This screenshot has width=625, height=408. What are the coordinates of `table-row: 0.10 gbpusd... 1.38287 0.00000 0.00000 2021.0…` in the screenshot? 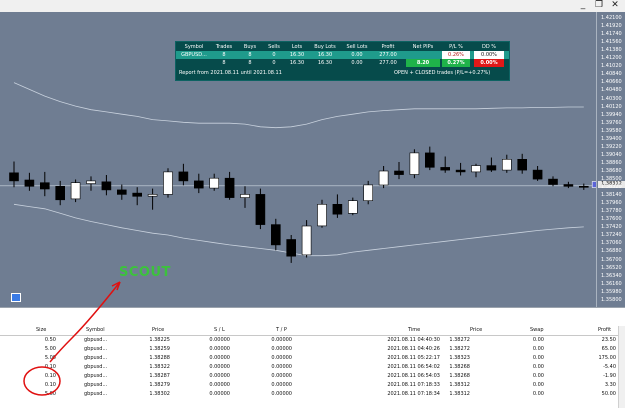 It's located at (309, 376).